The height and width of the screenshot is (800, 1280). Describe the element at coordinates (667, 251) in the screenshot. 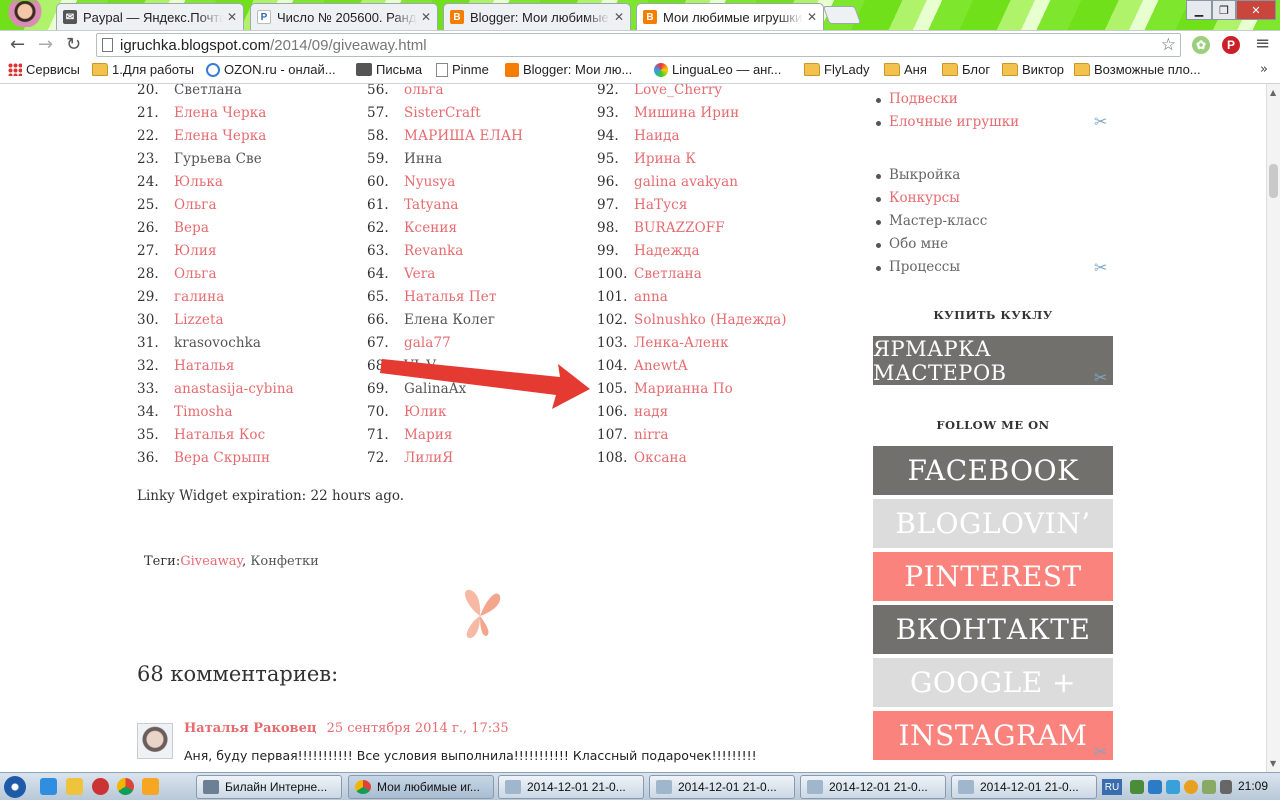

I see `entry-name-link: Надежда` at that location.